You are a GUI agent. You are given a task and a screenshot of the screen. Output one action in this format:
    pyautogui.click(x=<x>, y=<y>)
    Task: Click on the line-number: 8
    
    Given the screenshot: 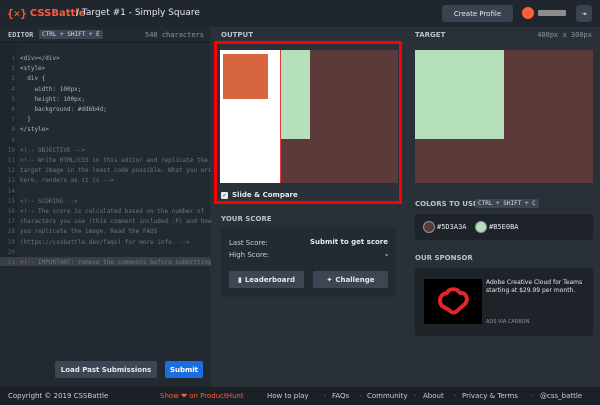 What is the action you would take?
    pyautogui.click(x=13, y=130)
    